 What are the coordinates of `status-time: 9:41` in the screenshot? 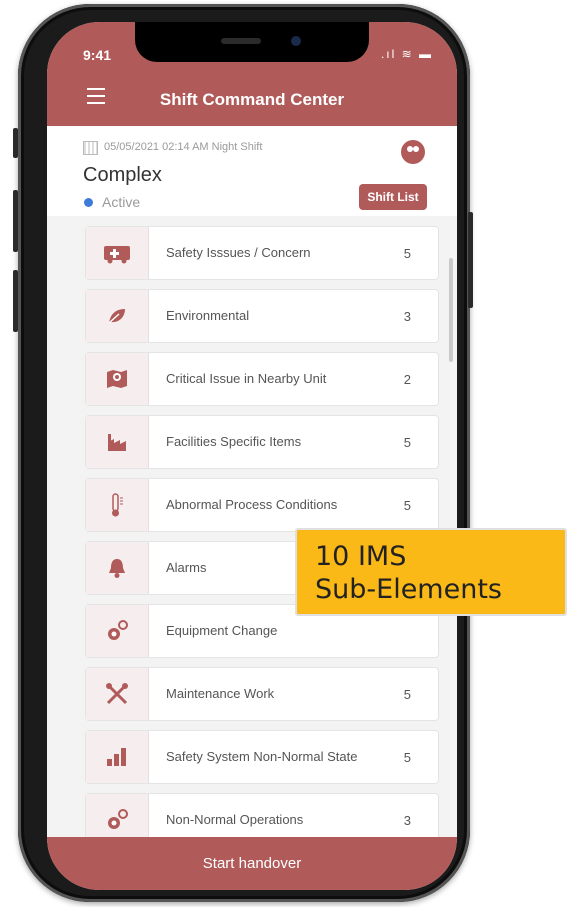 It's located at (97, 55).